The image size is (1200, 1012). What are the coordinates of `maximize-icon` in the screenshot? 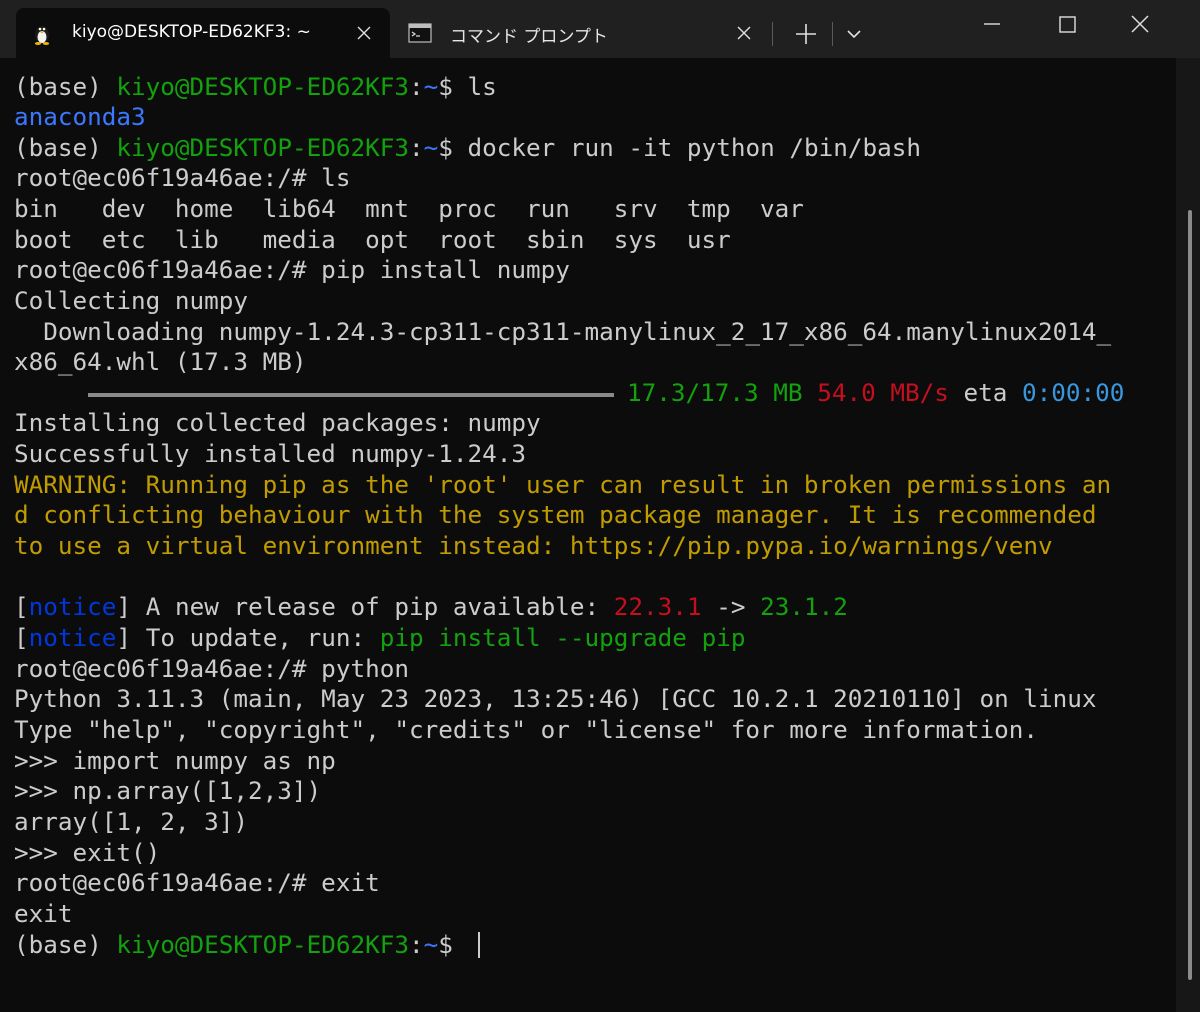 It's located at (1067, 25).